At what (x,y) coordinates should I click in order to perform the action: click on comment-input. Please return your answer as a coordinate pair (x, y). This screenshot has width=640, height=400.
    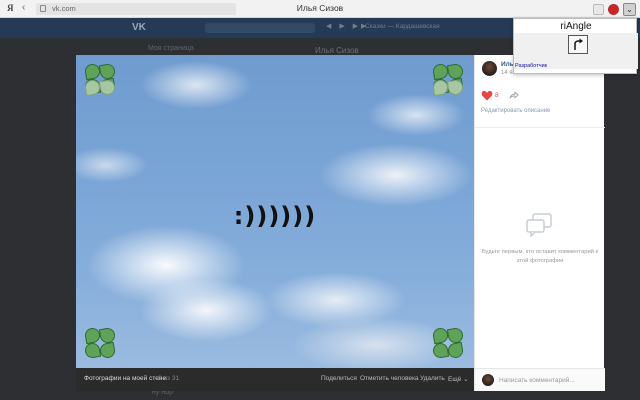
    Looking at the image, I should click on (549, 380).